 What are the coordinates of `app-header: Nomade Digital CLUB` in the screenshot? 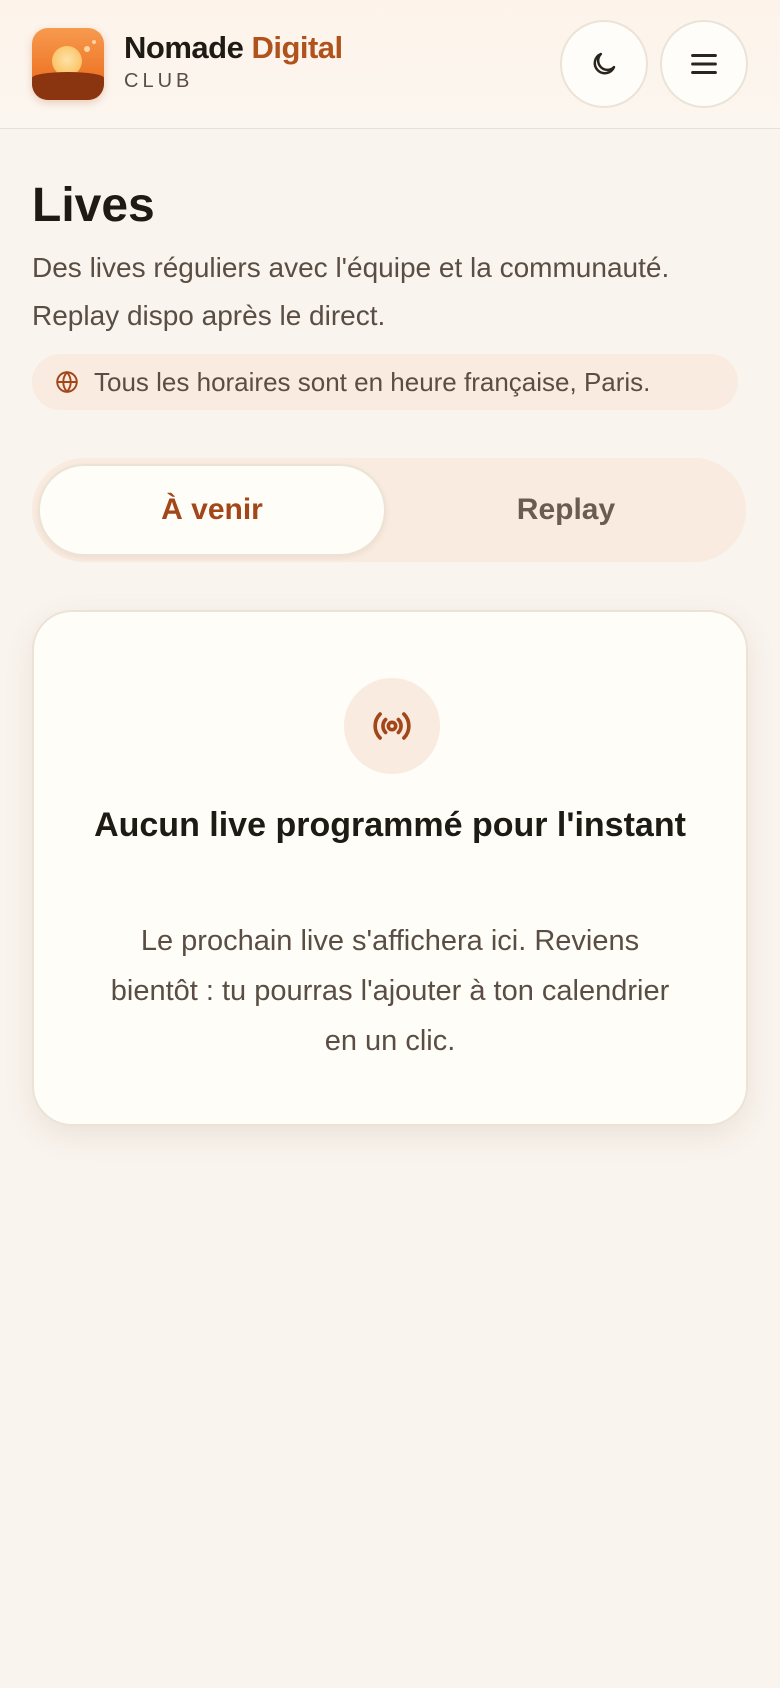 It's located at (390, 64).